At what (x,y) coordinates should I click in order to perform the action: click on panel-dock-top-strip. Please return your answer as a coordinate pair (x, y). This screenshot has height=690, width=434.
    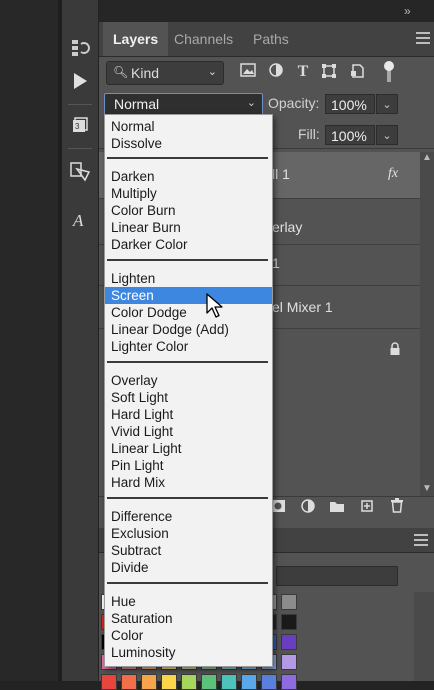
    Looking at the image, I should click on (248, 11).